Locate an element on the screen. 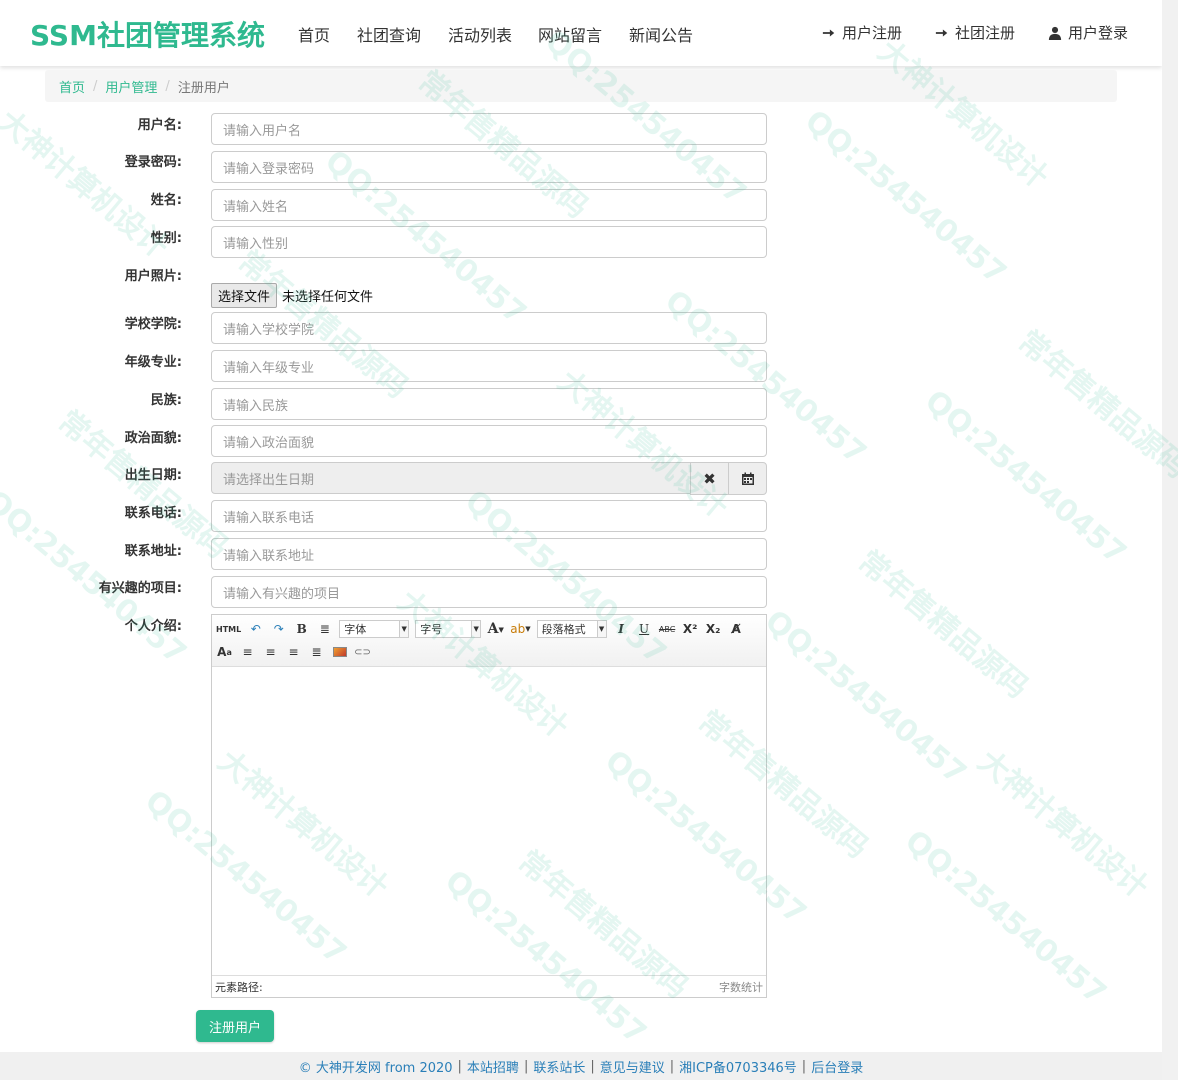  name-input: 请输入姓名 is located at coordinates (489, 205).